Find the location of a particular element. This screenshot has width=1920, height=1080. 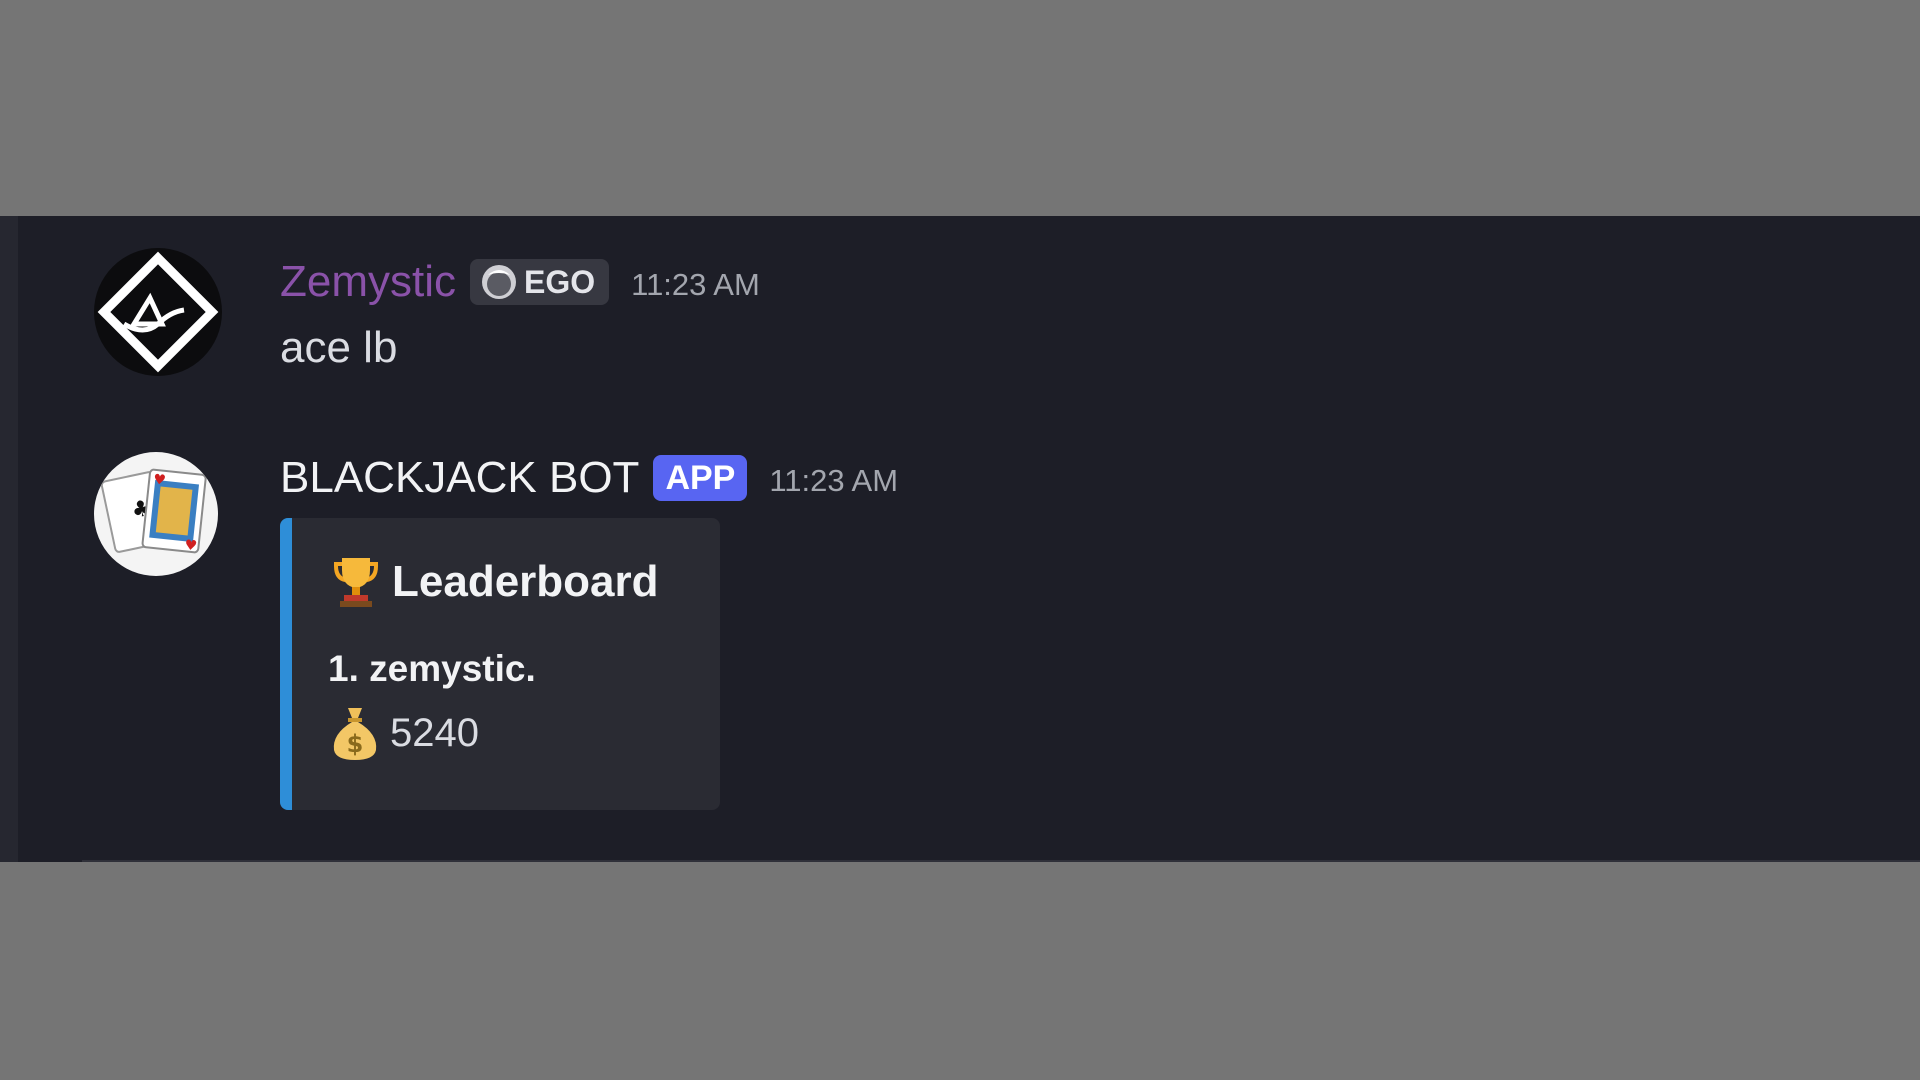

leaderboard-amount: $ 5240 is located at coordinates (403, 733).